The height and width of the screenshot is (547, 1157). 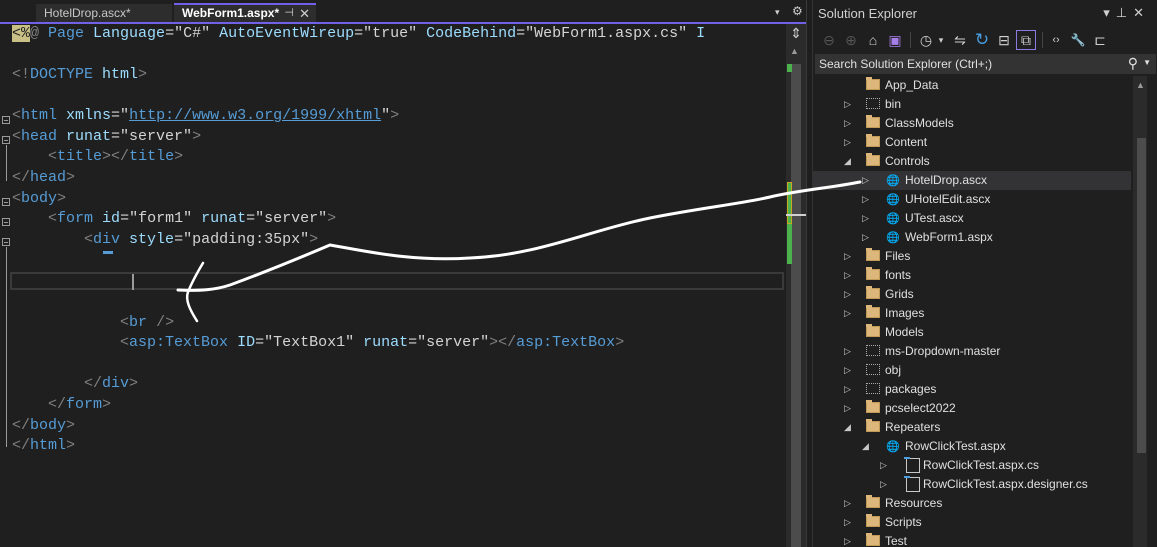 What do you see at coordinates (397, 281) in the screenshot?
I see `current-line-highlight` at bounding box center [397, 281].